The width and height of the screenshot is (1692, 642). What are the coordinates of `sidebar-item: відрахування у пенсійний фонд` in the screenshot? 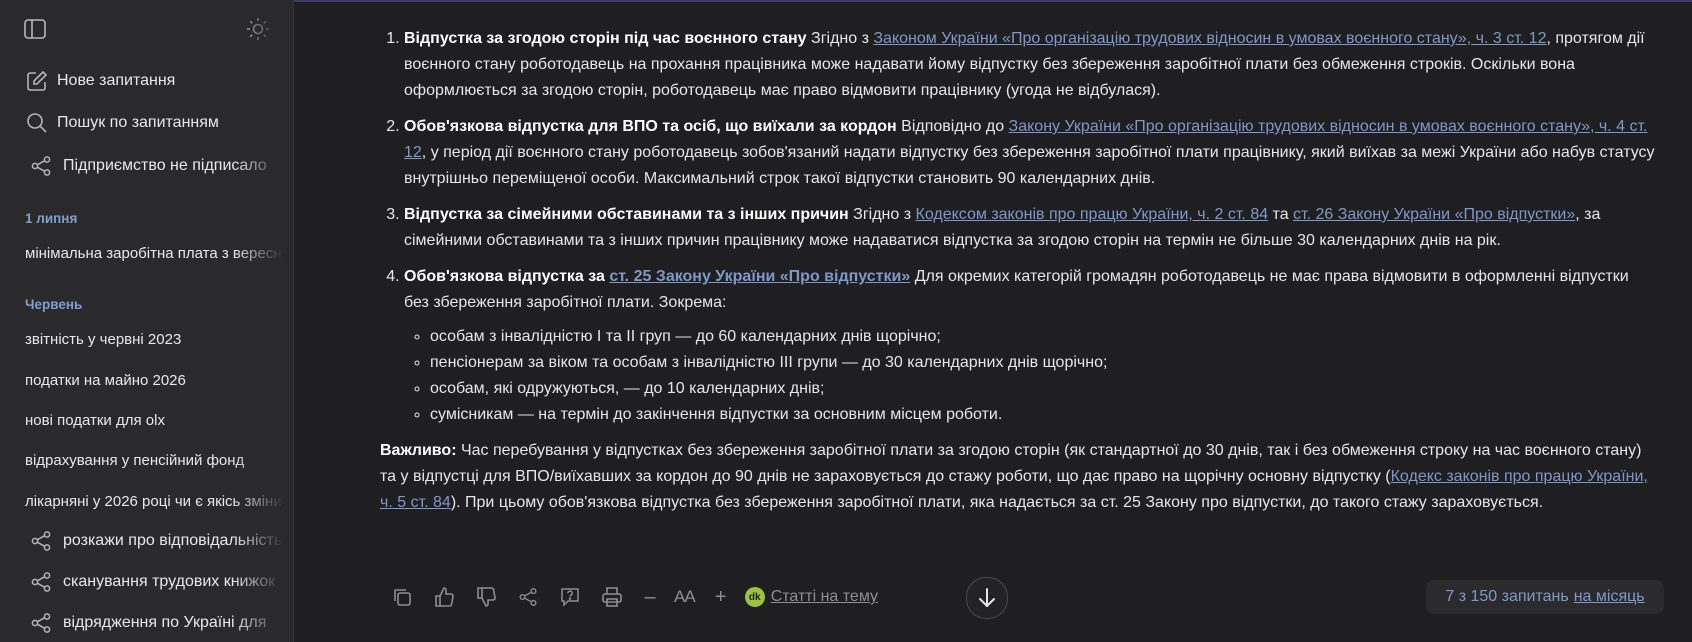 It's located at (146, 460).